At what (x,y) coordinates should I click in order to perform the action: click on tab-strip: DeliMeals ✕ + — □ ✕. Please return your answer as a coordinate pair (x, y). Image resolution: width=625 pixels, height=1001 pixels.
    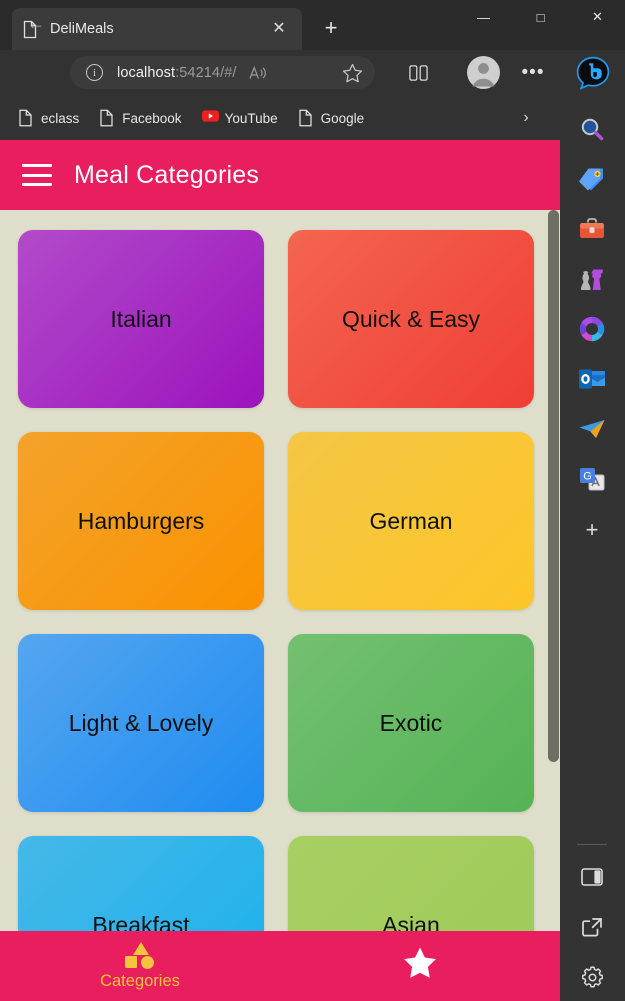
    Looking at the image, I should click on (312, 25).